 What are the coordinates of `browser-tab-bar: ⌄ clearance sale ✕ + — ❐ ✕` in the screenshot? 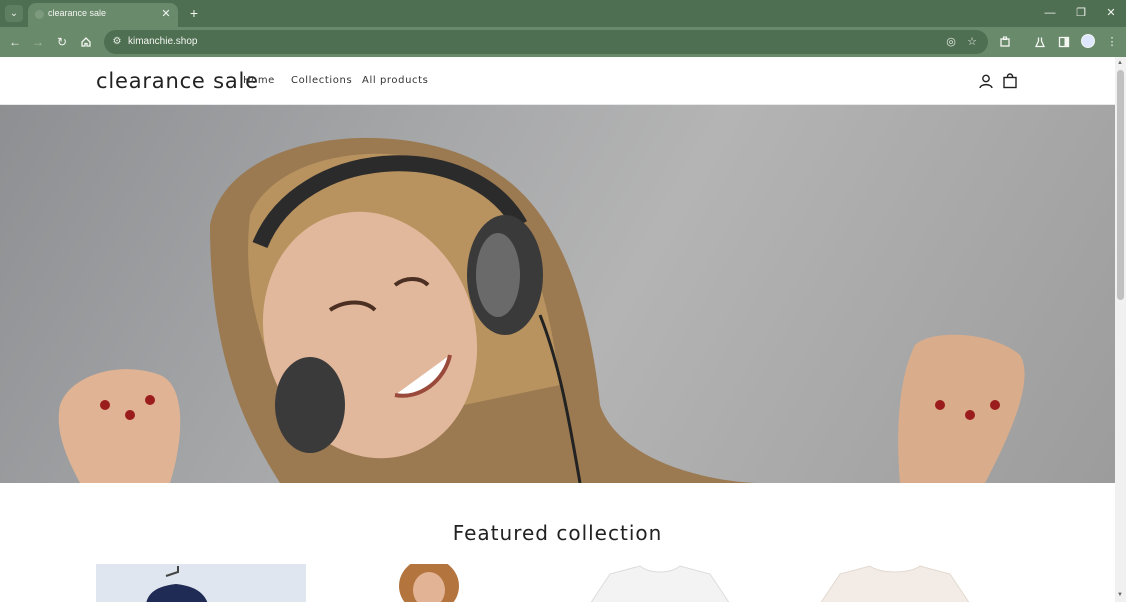 It's located at (563, 13).